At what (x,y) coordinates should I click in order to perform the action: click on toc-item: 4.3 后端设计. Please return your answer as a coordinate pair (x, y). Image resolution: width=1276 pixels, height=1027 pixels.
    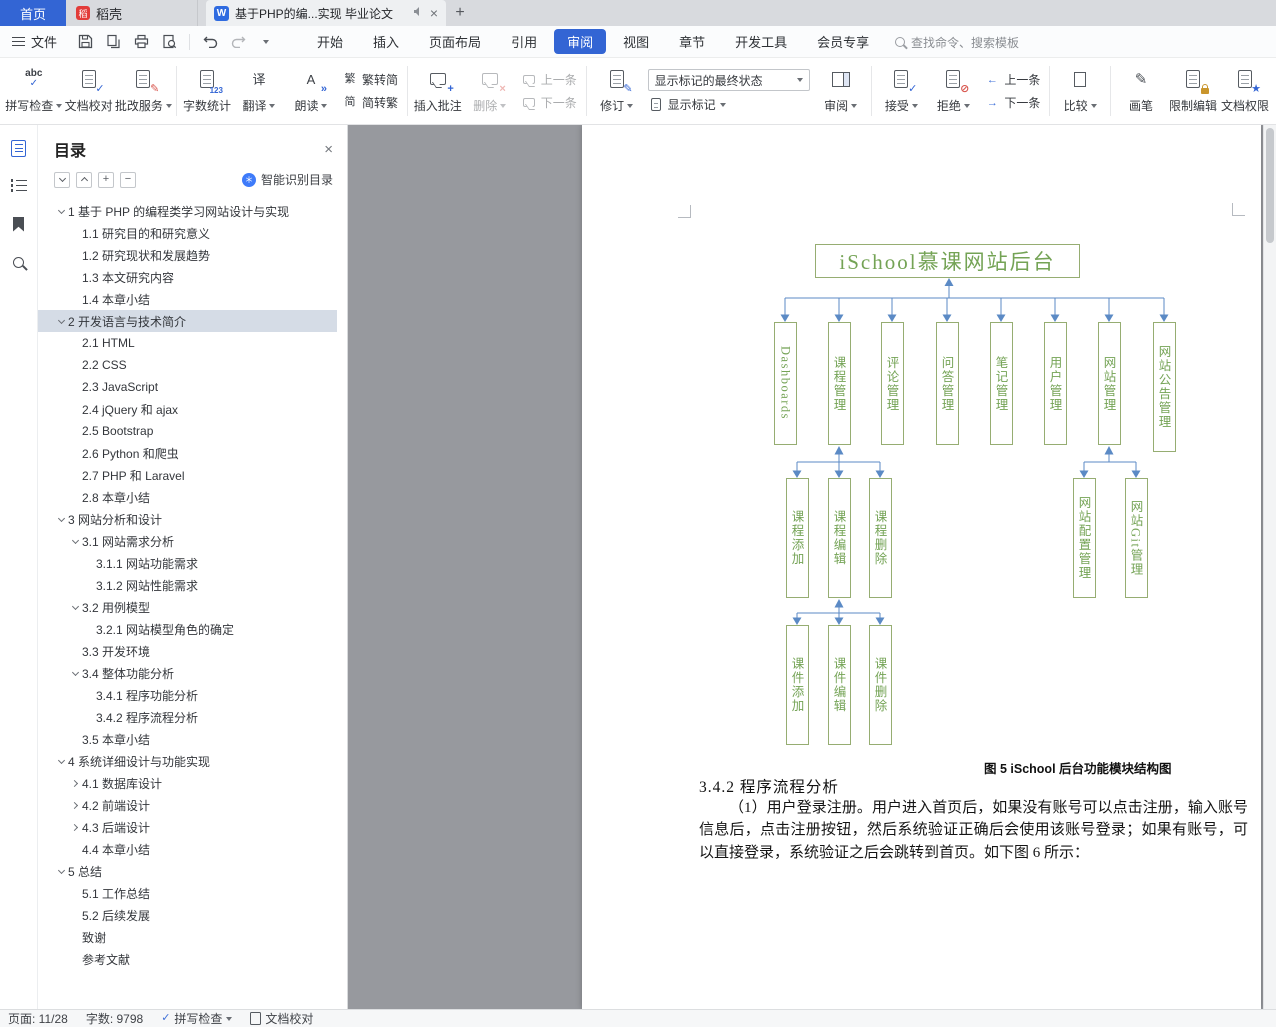
    Looking at the image, I should click on (187, 827).